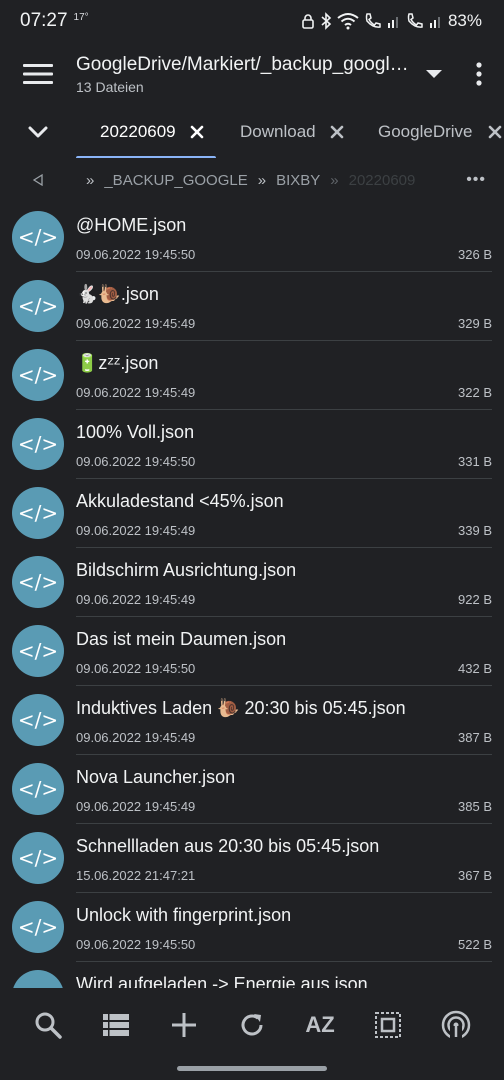  I want to click on breadcrumb-more-button: •••, so click(476, 180).